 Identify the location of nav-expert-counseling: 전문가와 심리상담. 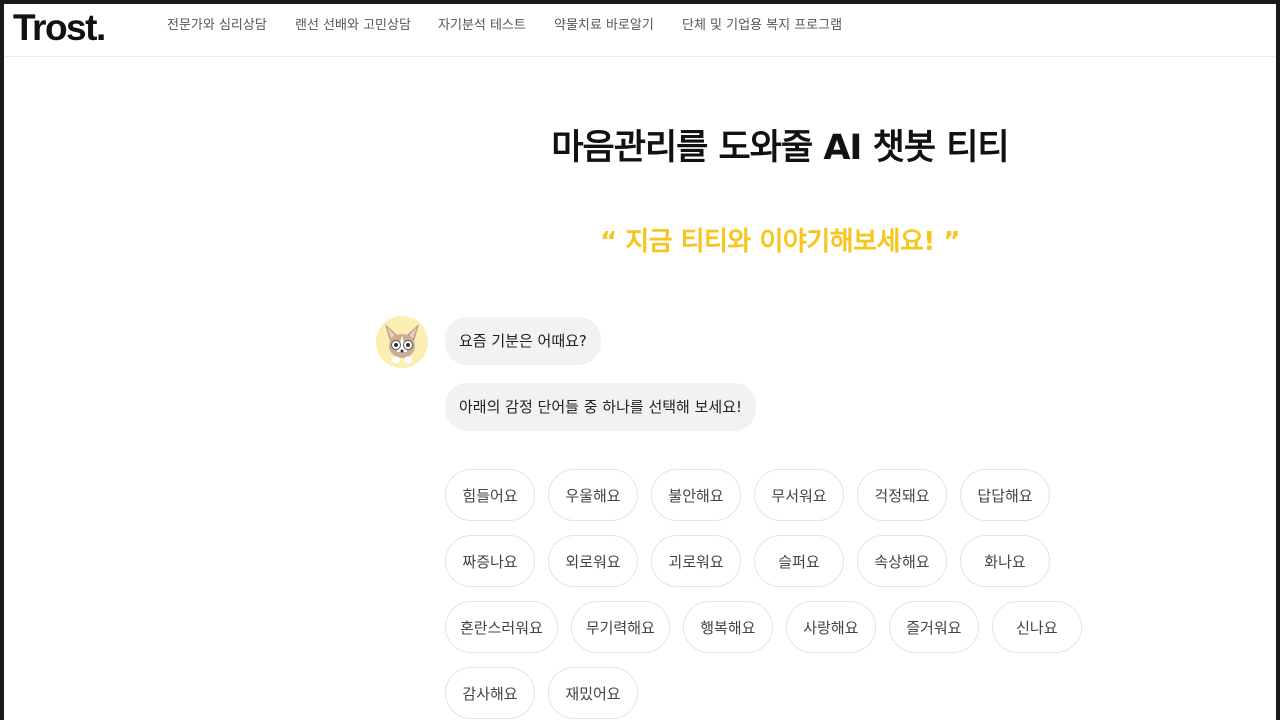
(217, 26).